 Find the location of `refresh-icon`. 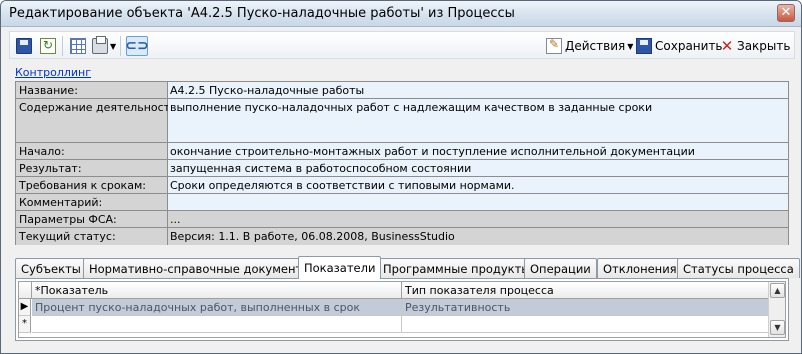

refresh-icon is located at coordinates (48, 46).